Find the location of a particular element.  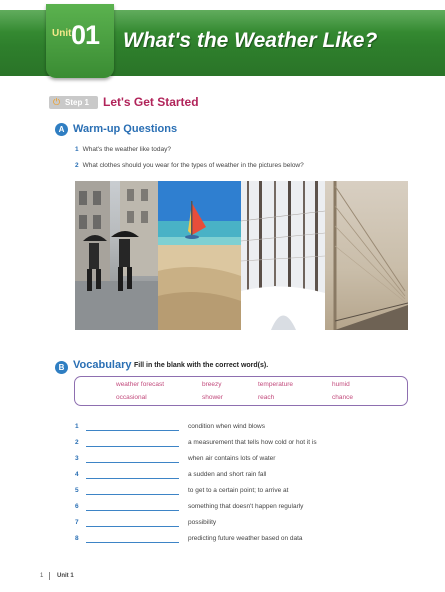

item-definition: condition when wind blows is located at coordinates (226, 426).